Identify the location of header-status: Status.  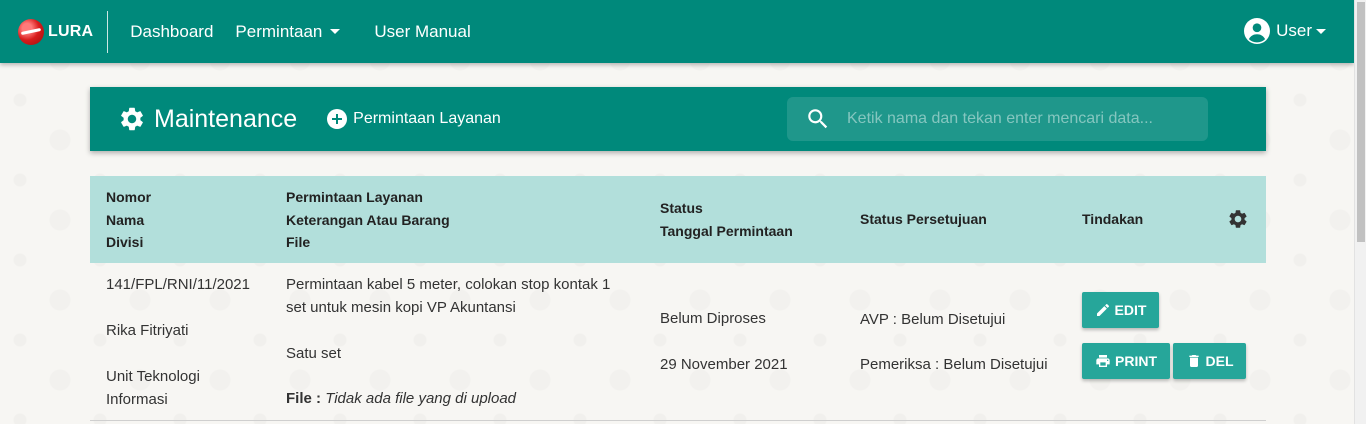
(681, 208).